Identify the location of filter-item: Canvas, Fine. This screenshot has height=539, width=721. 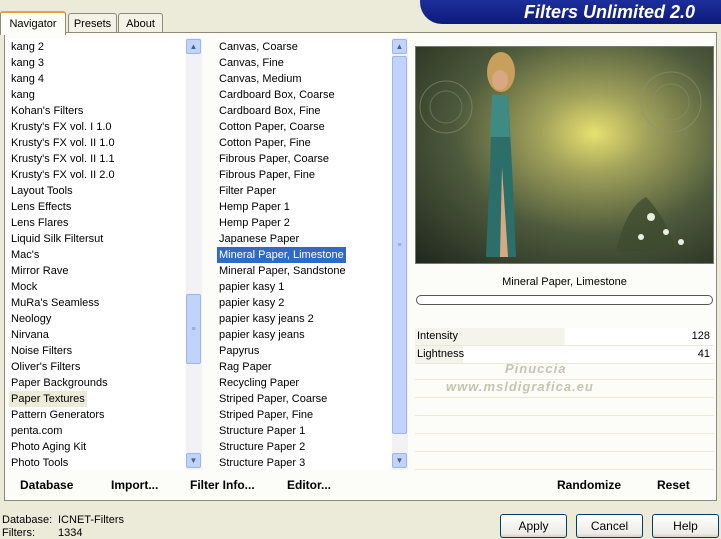
(251, 63).